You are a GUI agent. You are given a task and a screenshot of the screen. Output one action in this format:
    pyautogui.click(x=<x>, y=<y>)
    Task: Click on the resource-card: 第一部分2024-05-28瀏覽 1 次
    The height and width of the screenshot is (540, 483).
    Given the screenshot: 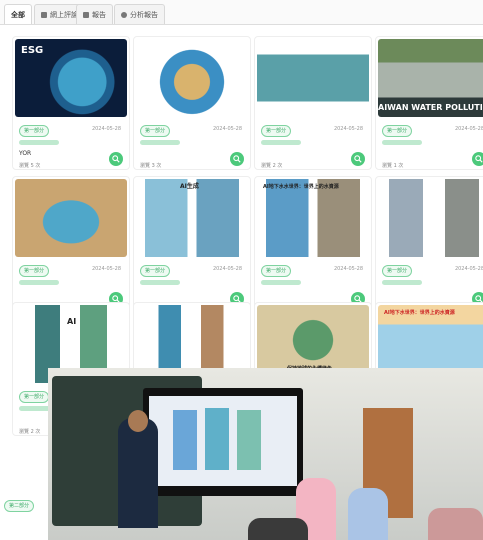 What is the action you would take?
    pyautogui.click(x=71, y=243)
    